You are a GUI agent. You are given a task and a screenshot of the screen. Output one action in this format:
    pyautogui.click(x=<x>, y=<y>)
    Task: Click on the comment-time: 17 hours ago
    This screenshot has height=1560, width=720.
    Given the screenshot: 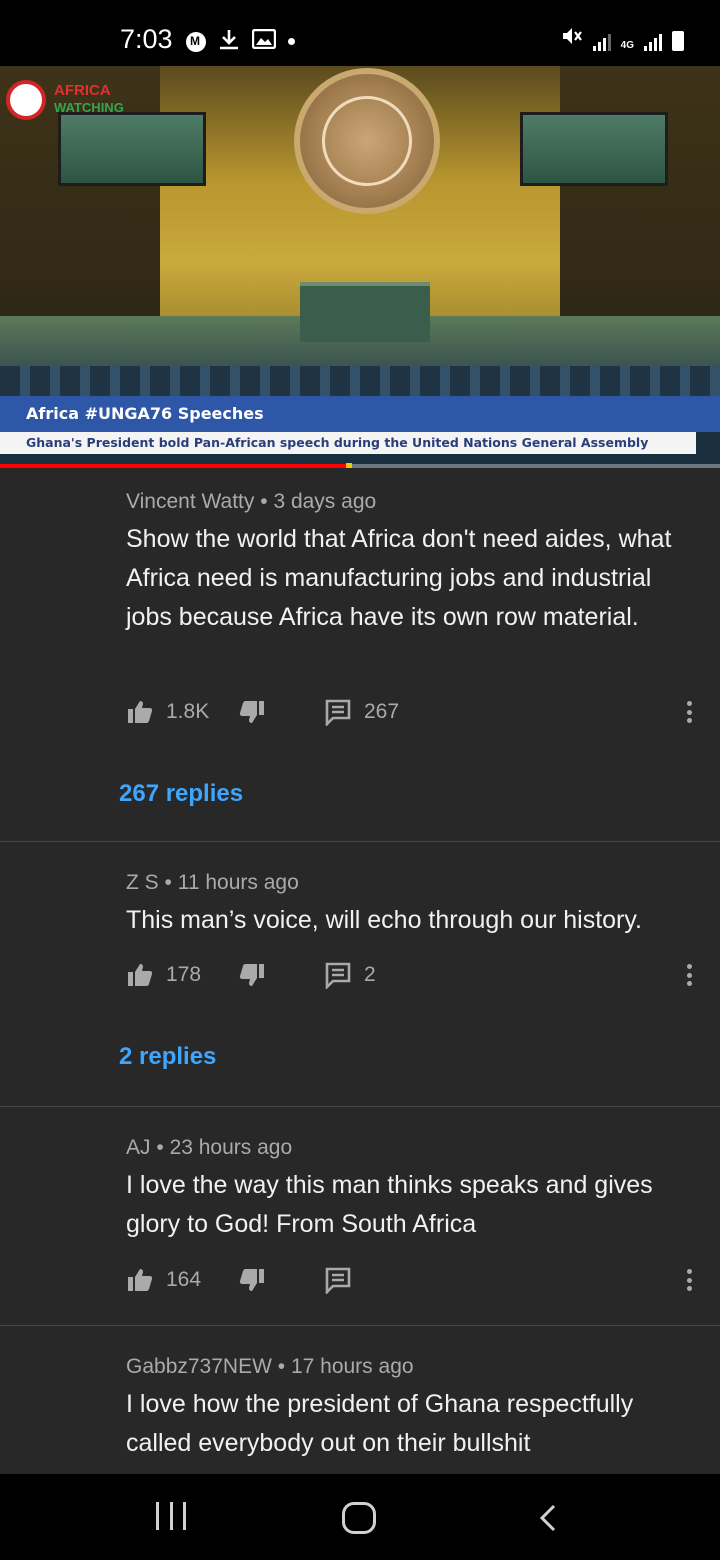 What is the action you would take?
    pyautogui.click(x=352, y=1366)
    